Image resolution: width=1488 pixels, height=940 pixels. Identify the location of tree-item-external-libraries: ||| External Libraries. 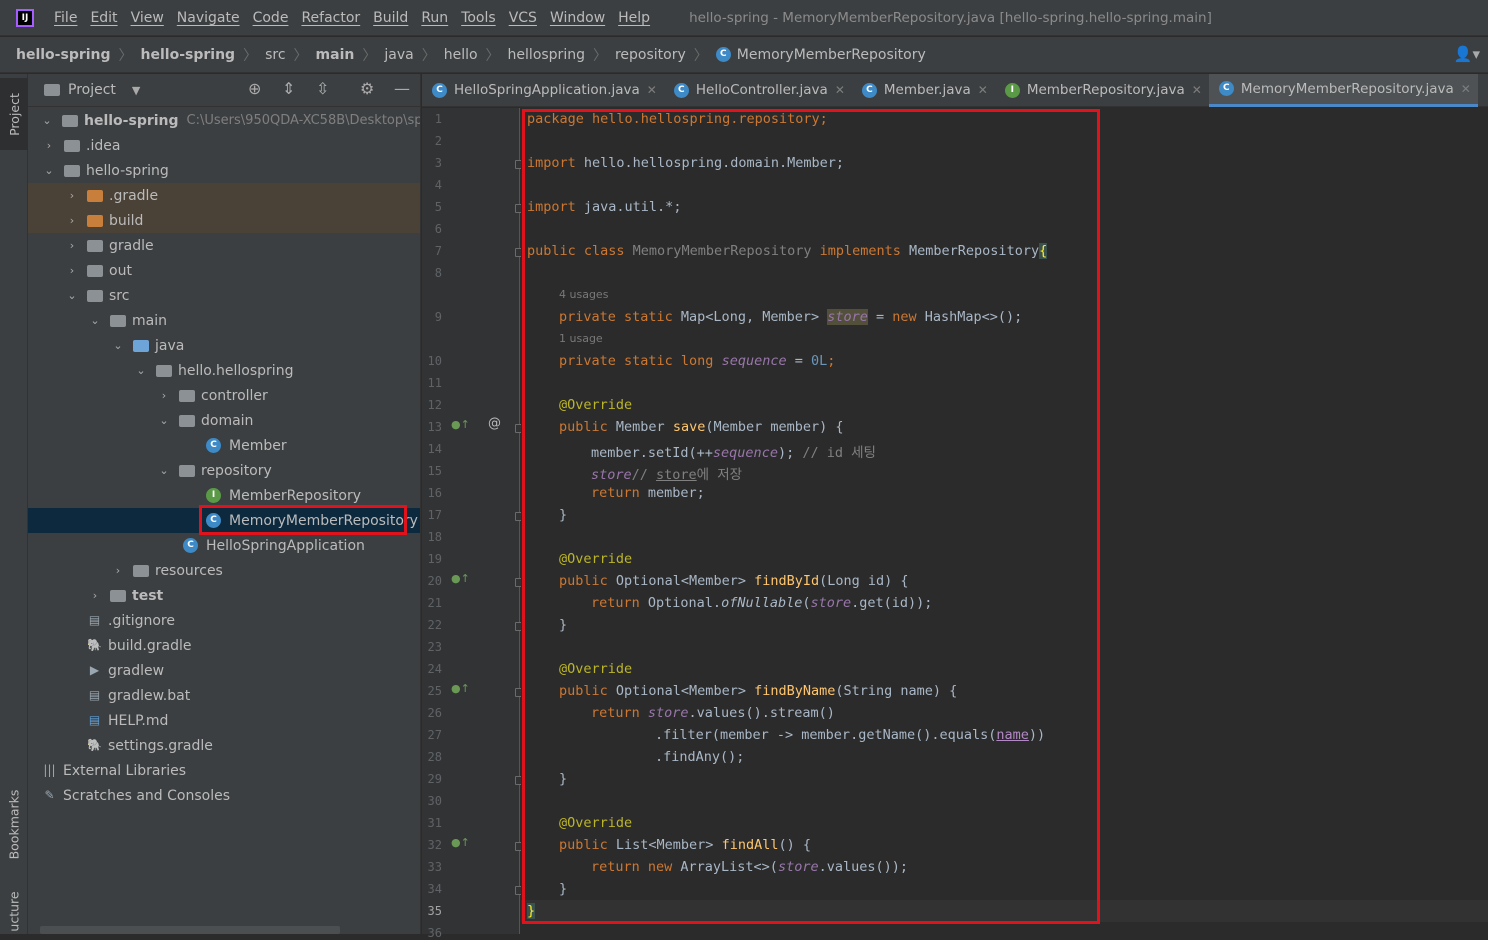
(224, 770).